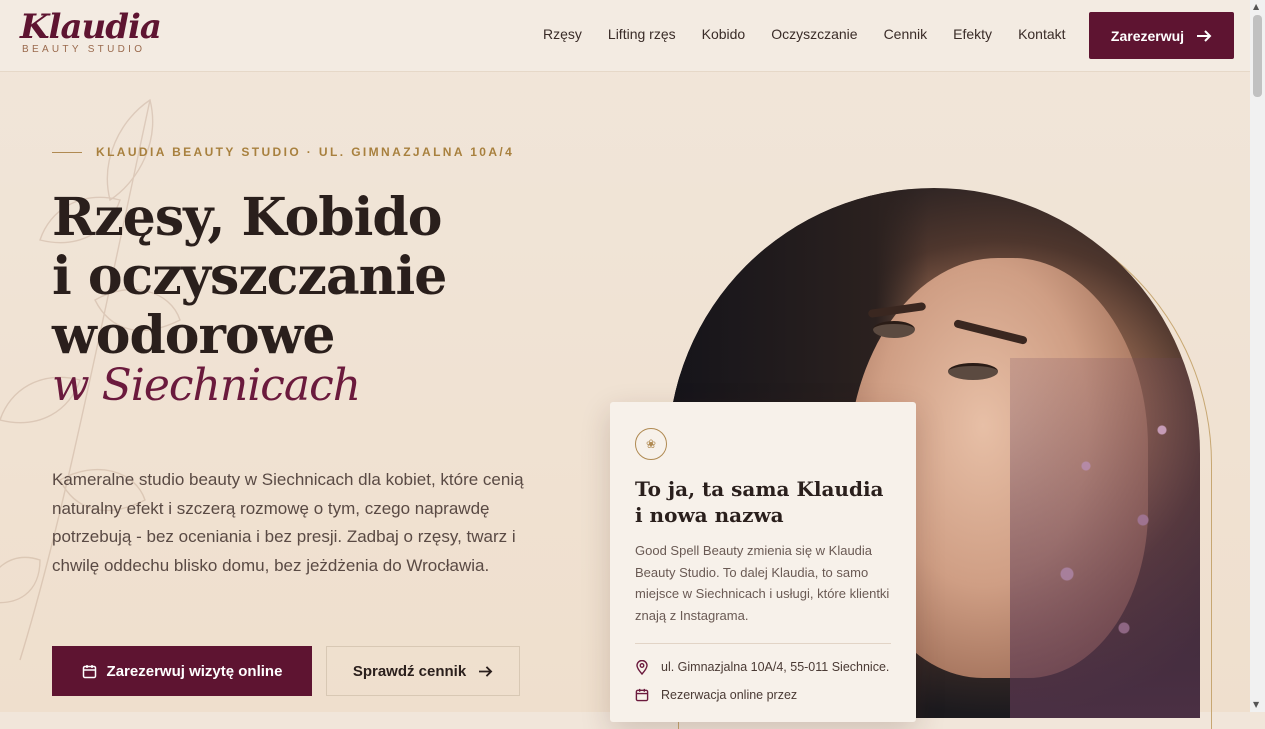  I want to click on portrait-flowers, so click(1105, 538).